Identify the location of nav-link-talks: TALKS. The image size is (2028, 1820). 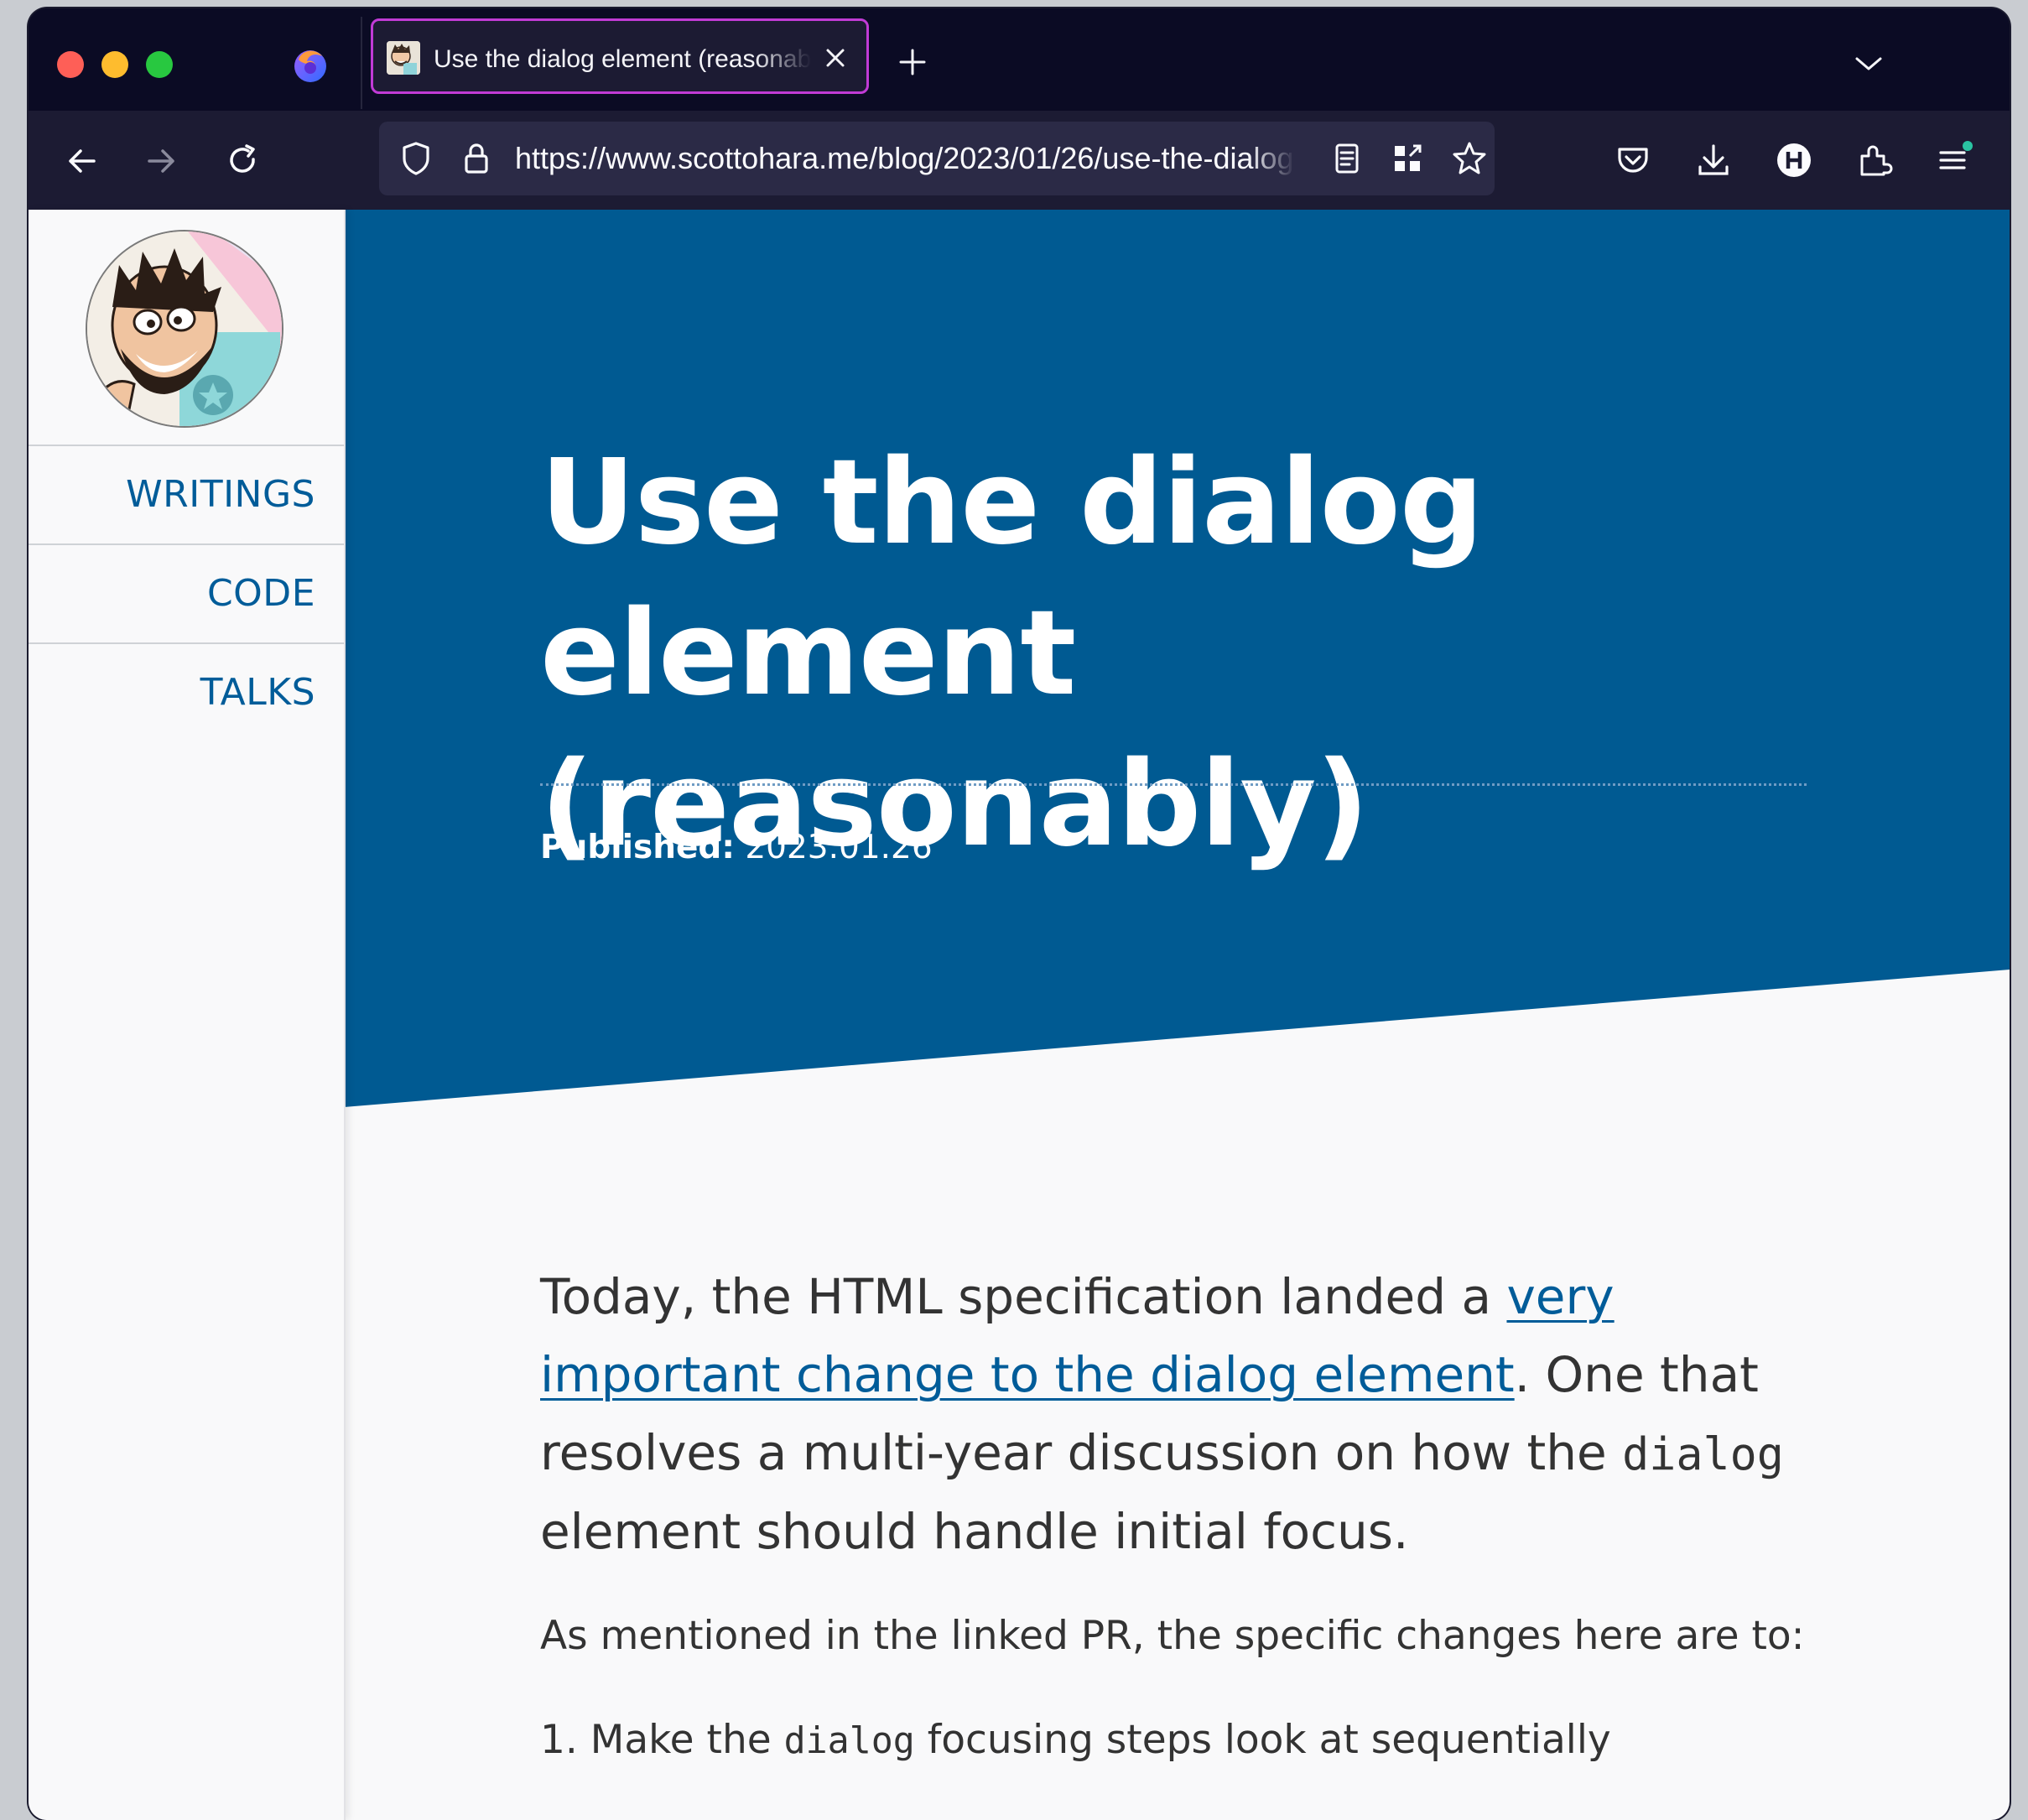
(186, 692).